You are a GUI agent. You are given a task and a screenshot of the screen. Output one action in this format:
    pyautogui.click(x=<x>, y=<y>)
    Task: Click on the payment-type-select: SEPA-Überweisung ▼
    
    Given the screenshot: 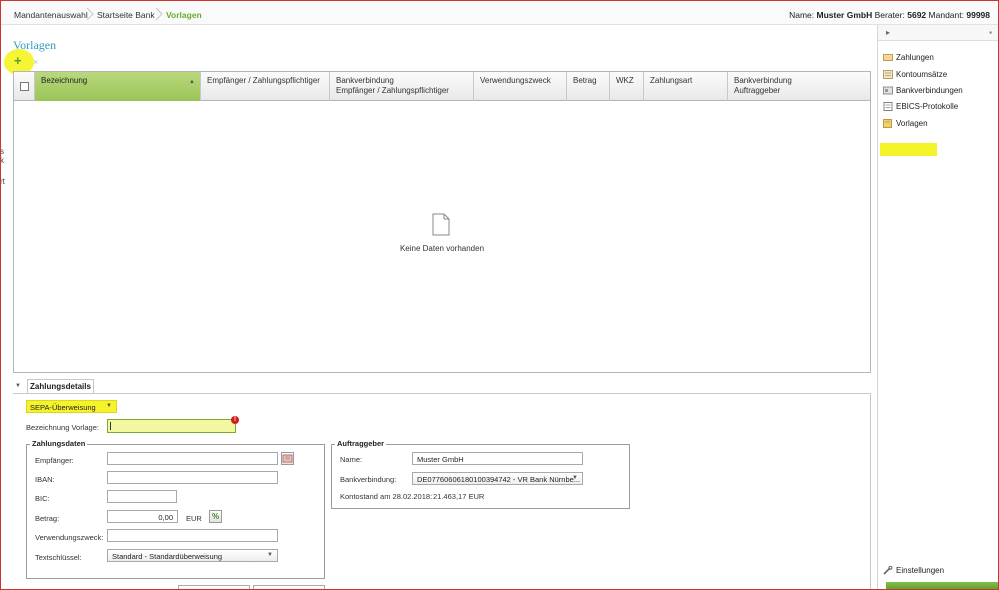 What is the action you would take?
    pyautogui.click(x=71, y=406)
    